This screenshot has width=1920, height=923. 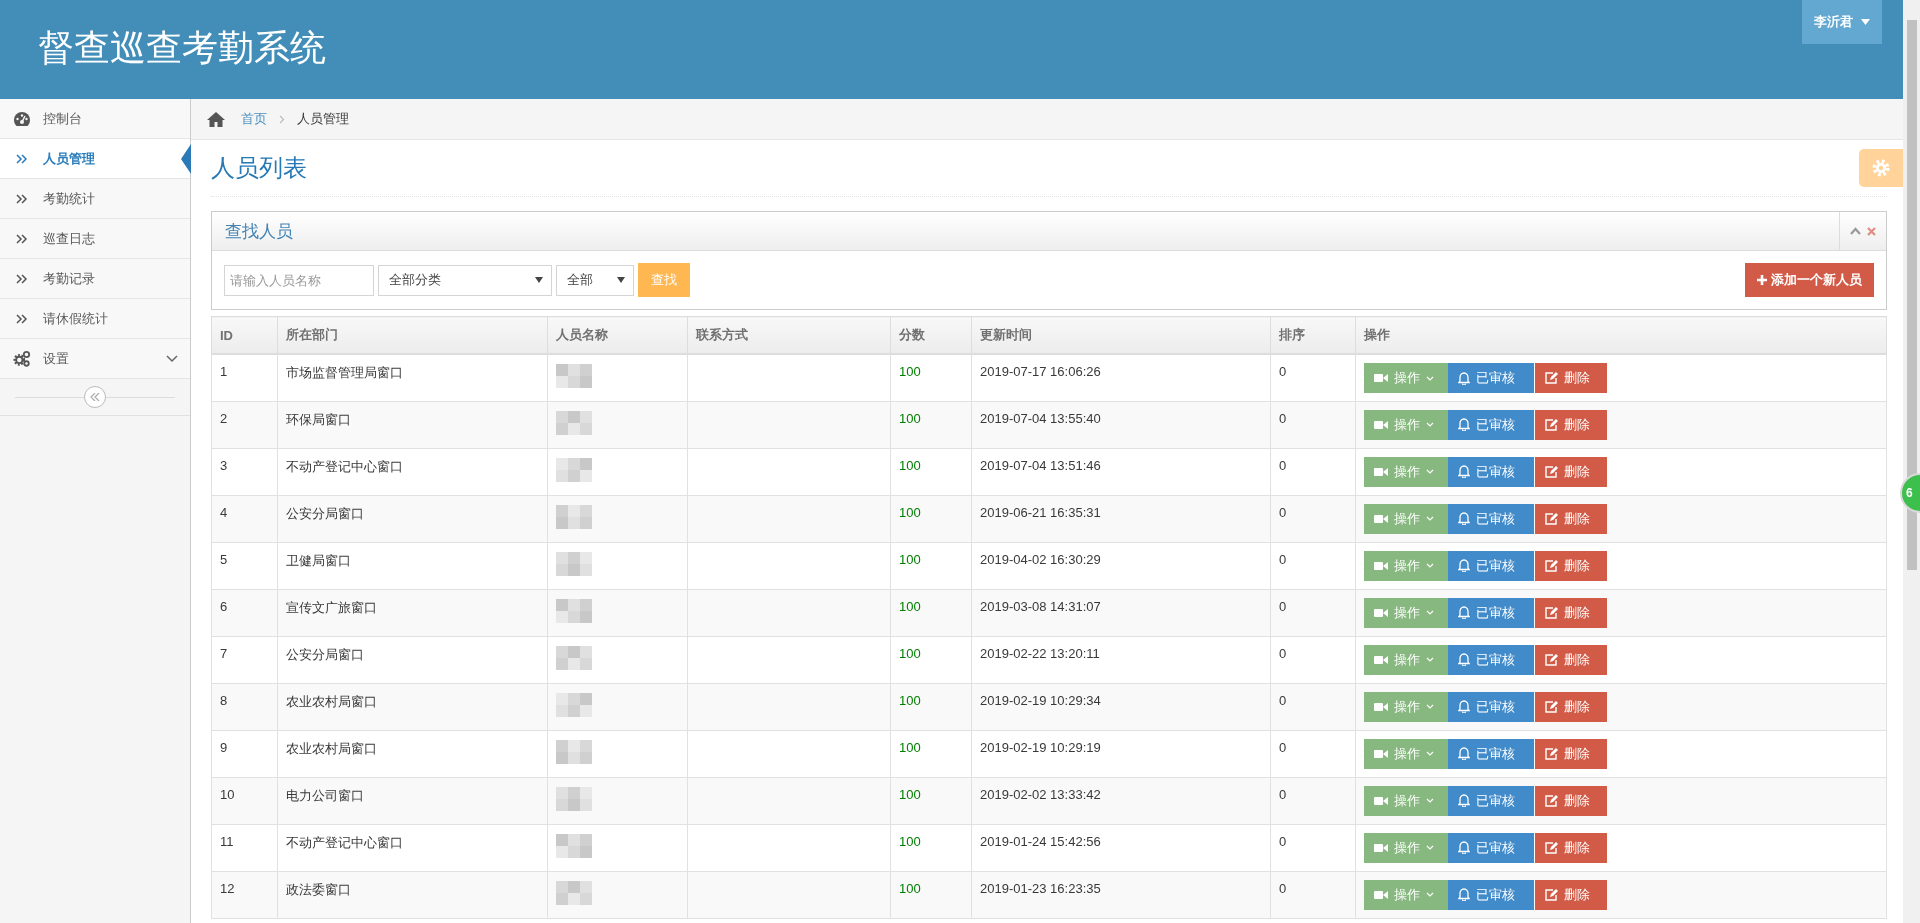 I want to click on user-menu: 李沂君, so click(x=1842, y=22).